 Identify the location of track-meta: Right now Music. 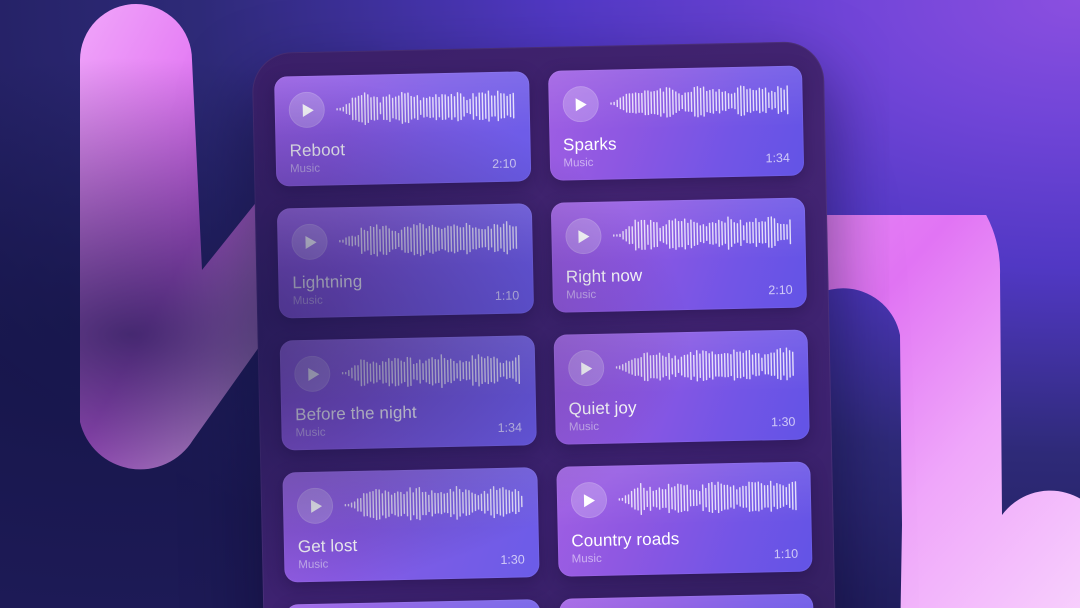
(604, 285).